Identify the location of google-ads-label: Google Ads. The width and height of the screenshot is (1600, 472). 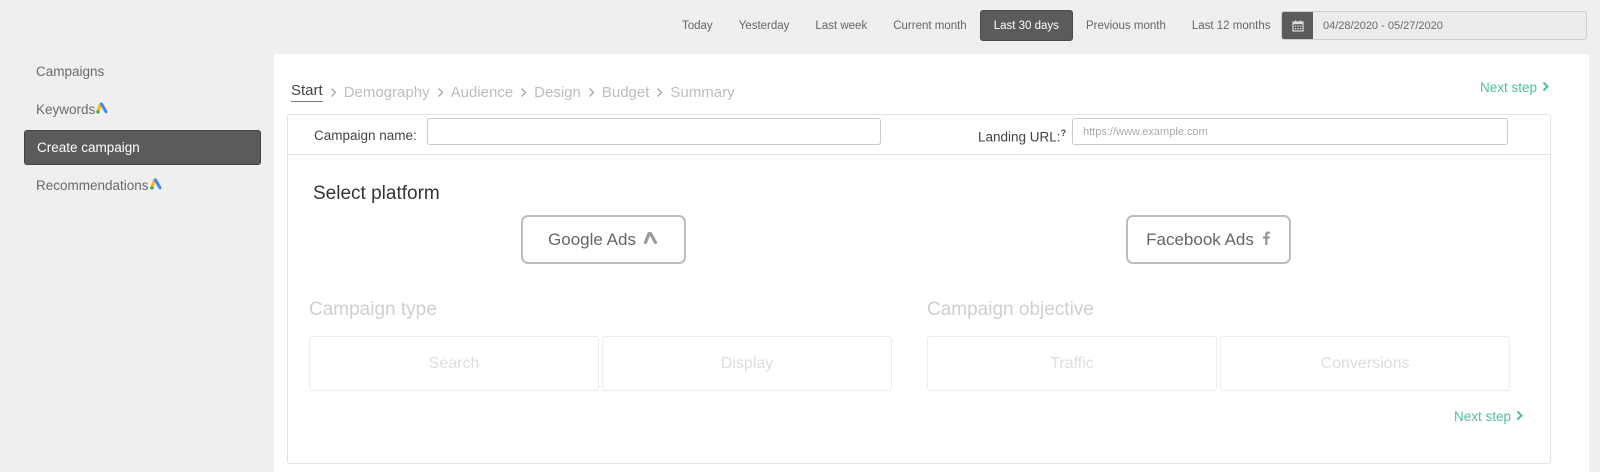
(592, 239).